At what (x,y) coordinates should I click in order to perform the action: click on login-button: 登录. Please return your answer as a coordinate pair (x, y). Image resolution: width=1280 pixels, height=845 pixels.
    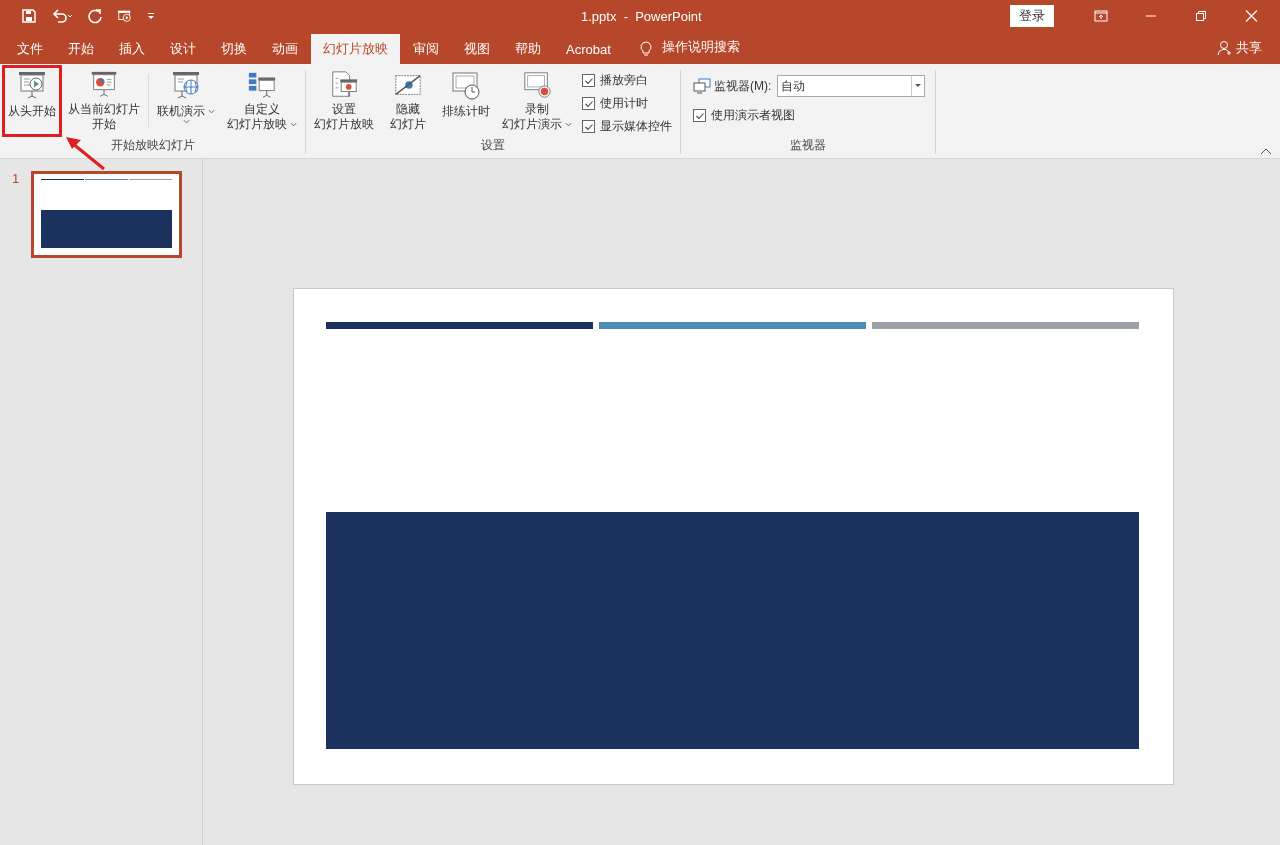
    Looking at the image, I should click on (1032, 16).